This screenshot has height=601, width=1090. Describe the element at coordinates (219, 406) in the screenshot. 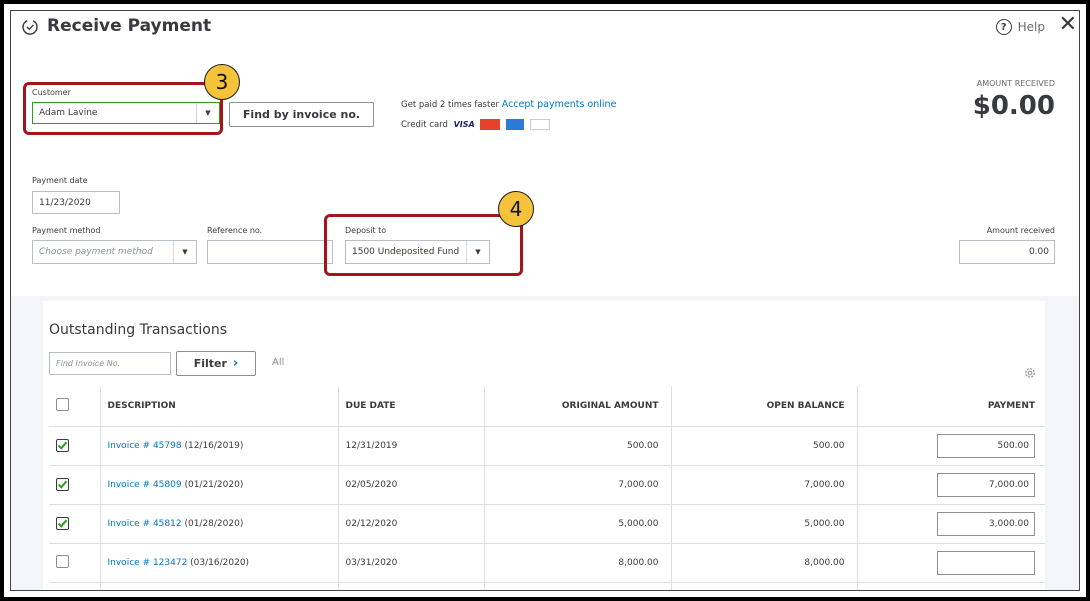

I see `col-description: DESCRIPTION` at that location.